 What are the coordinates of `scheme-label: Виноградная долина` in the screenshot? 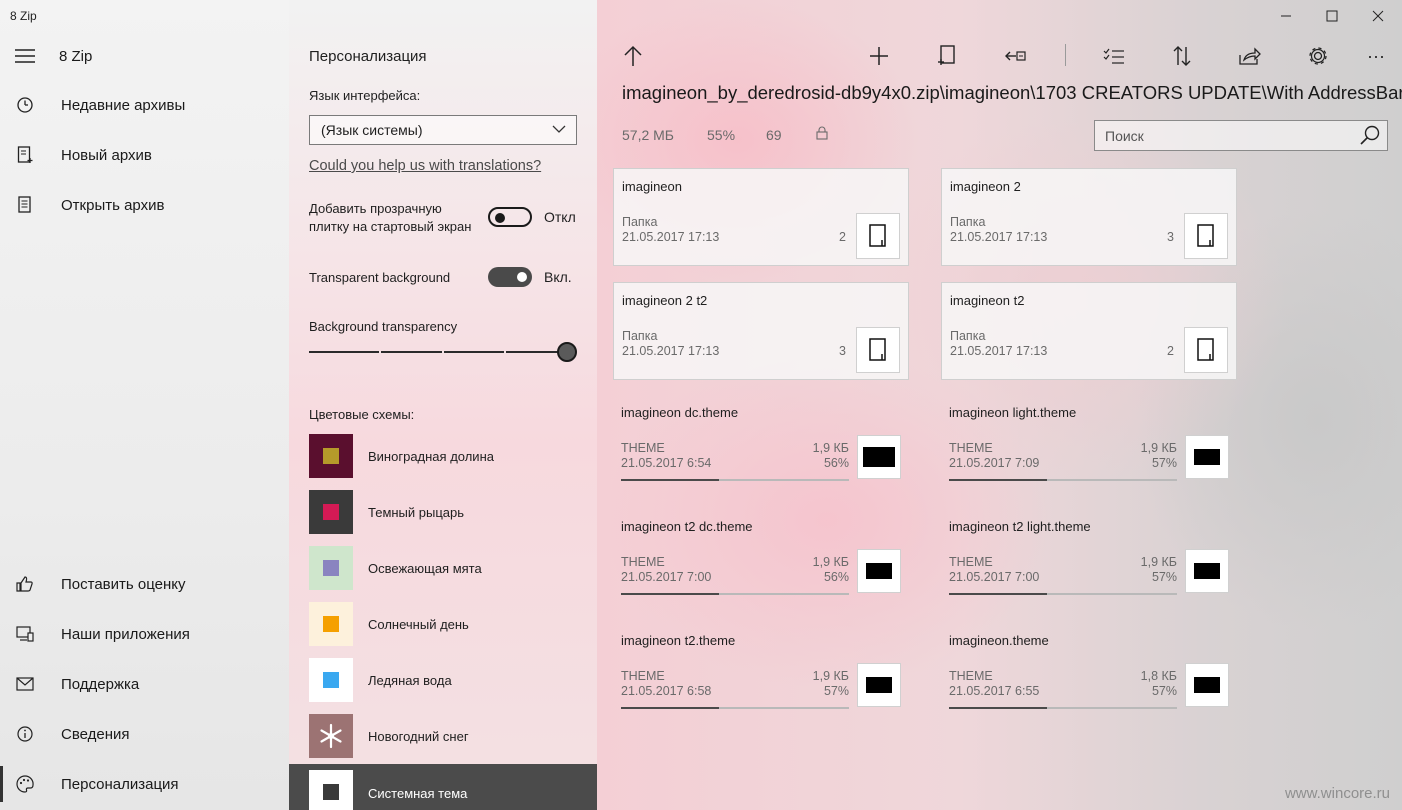 It's located at (431, 456).